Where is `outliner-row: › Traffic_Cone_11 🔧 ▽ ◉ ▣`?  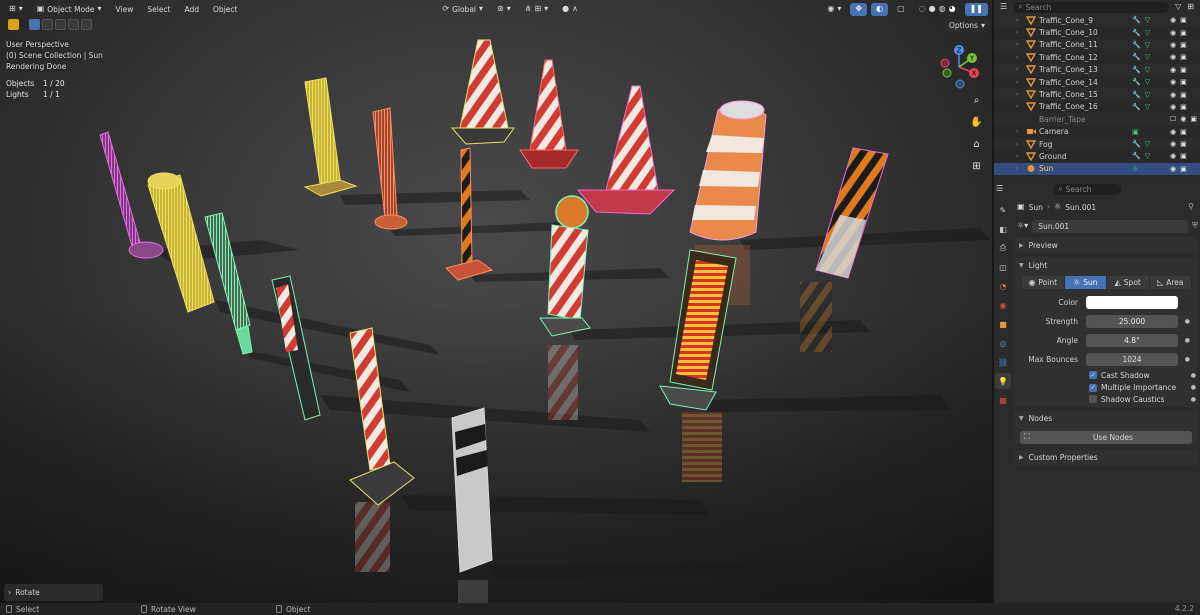
outliner-row: › Traffic_Cone_11 🔧 ▽ ◉ ▣ is located at coordinates (1097, 45).